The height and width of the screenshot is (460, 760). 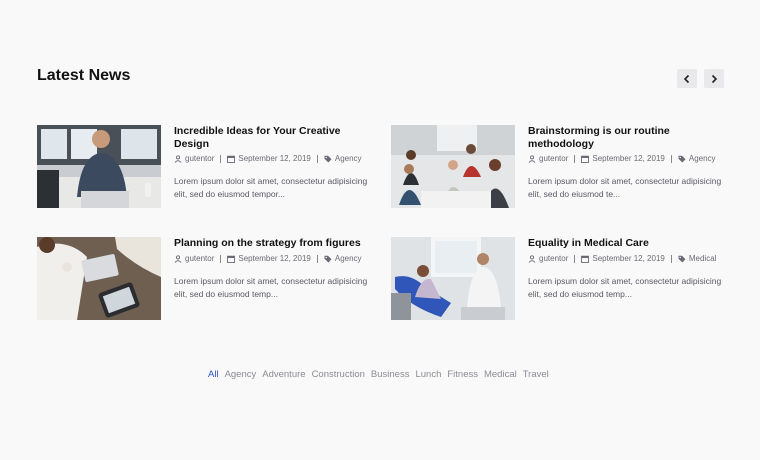 I want to click on filter-business: Business, so click(x=390, y=374).